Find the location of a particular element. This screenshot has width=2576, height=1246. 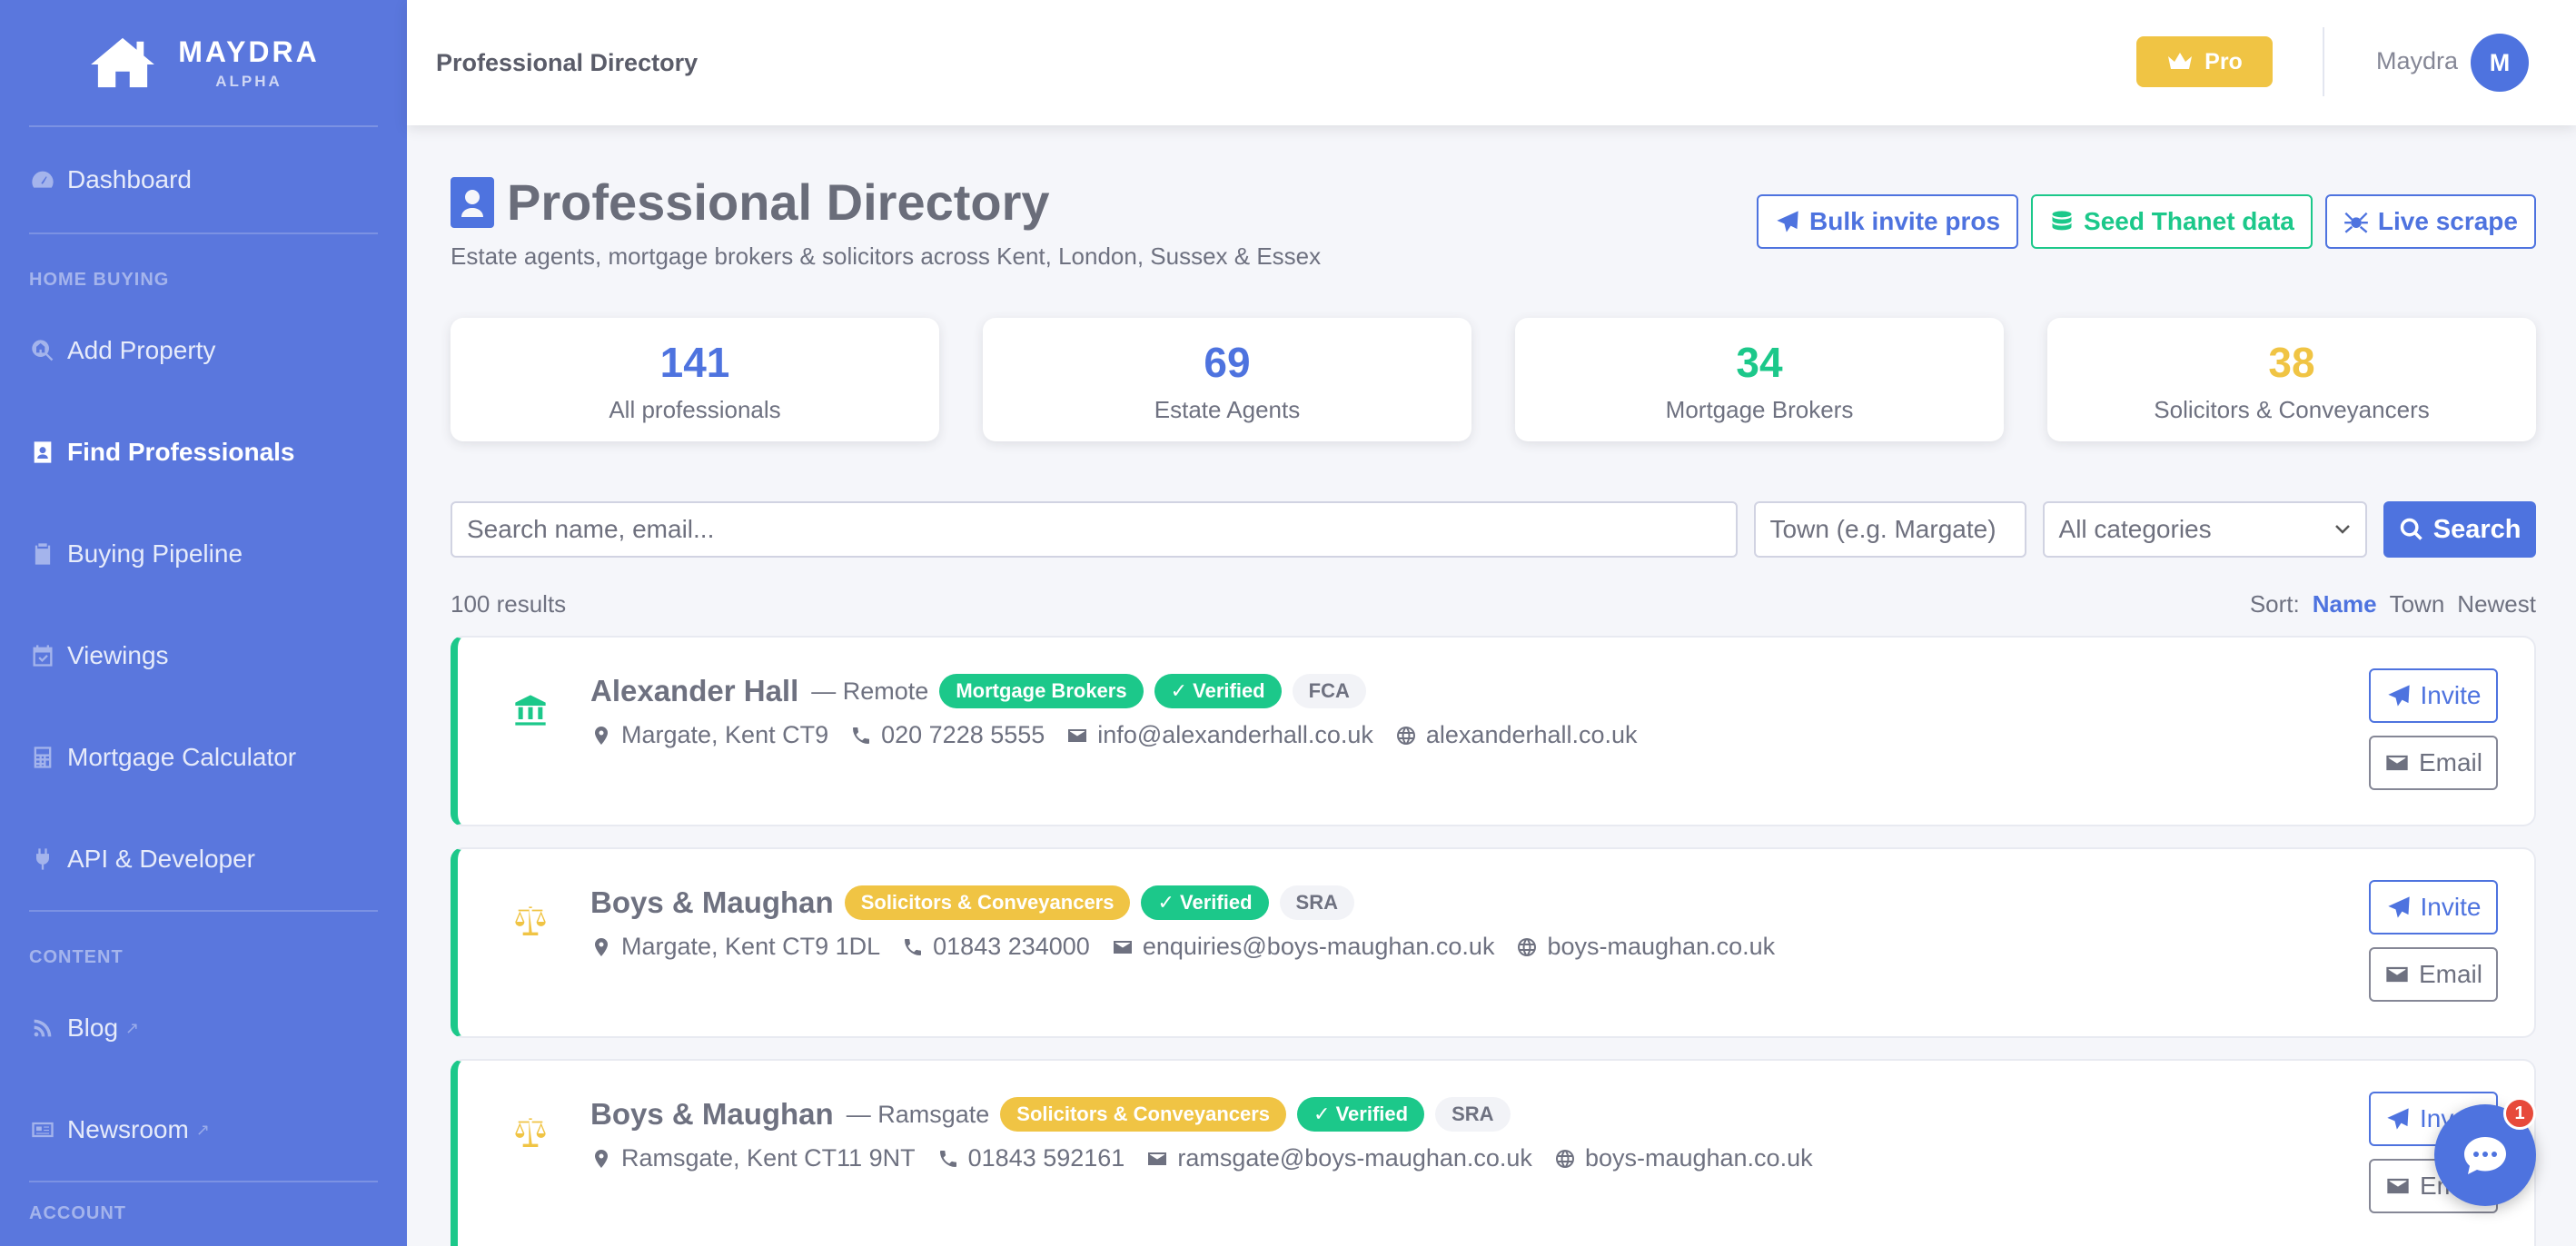

stat-all-professionals: 141 All professionals is located at coordinates (695, 379).